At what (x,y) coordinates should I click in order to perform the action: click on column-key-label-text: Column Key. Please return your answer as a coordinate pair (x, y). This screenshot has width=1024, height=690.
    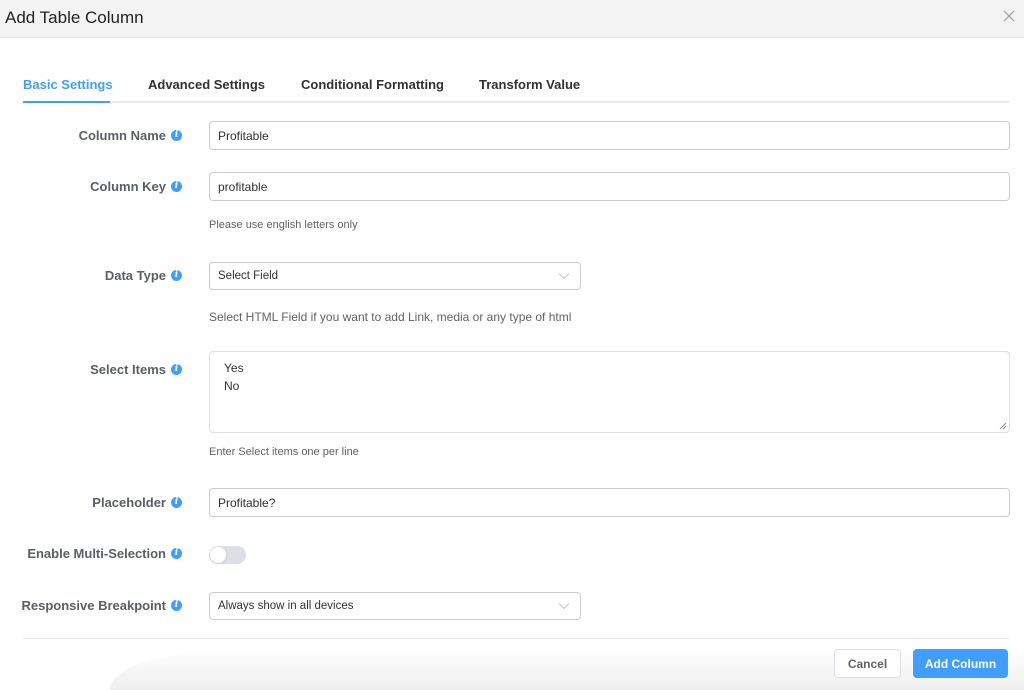
    Looking at the image, I should click on (128, 186).